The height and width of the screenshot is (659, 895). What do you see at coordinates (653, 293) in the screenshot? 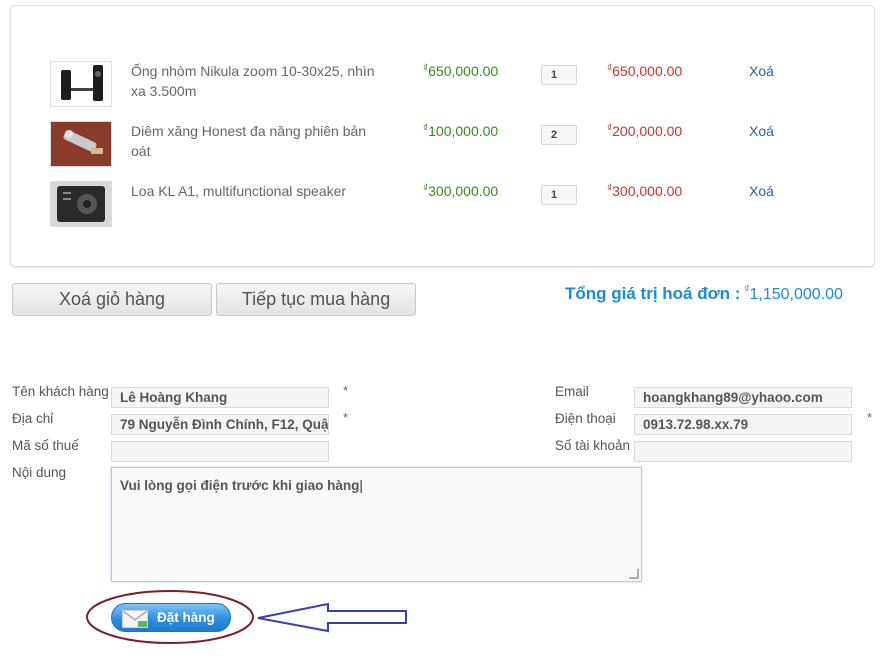
I see `grand-total-label: Tổng giá trị hoá đơn :` at bounding box center [653, 293].